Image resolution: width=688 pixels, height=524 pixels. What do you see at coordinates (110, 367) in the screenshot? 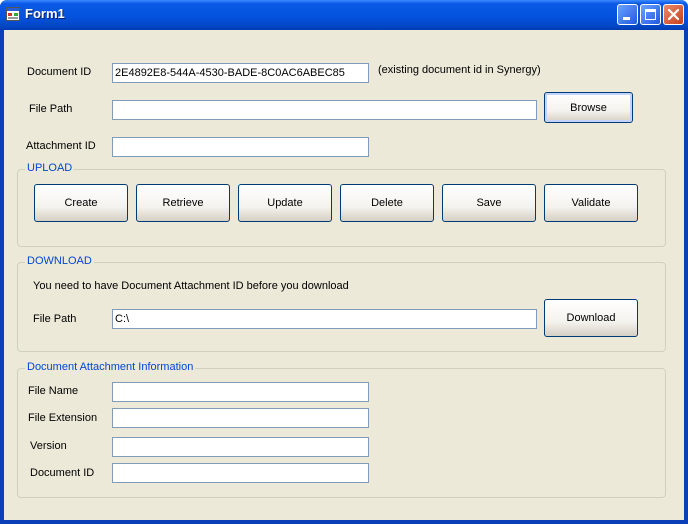
I see `attachment-info-group-title: Document Attachment Information` at bounding box center [110, 367].